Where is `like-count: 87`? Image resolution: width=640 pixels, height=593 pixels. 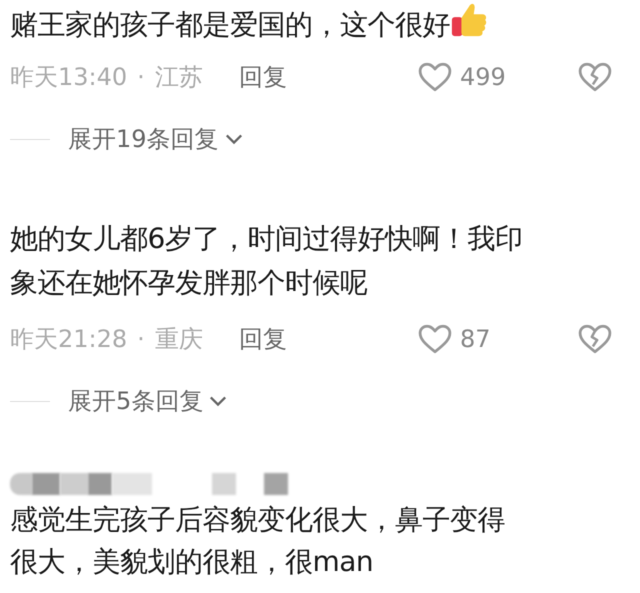 like-count: 87 is located at coordinates (476, 339).